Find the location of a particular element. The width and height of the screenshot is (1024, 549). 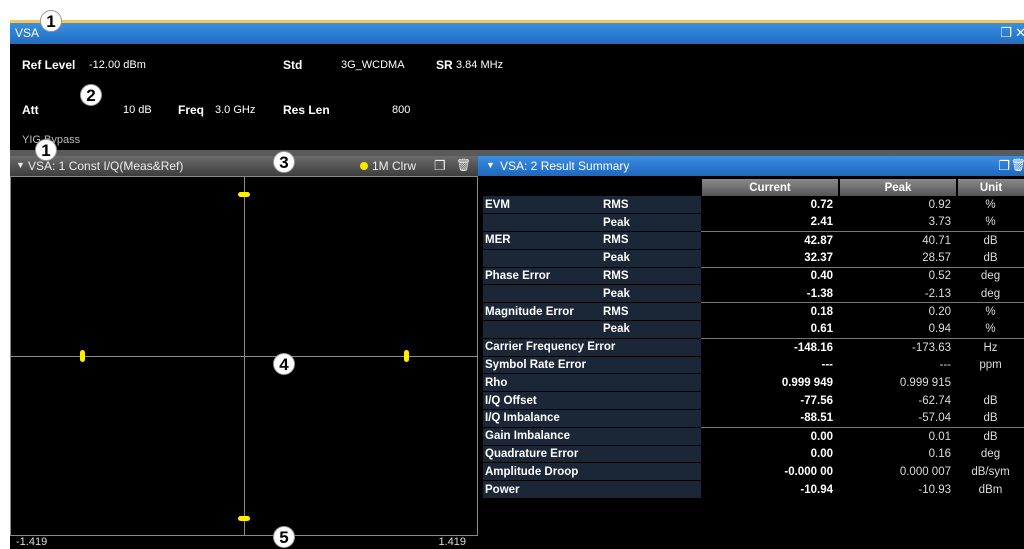

table-row: Peak -1.38 -2.13 deg is located at coordinates (753, 294).